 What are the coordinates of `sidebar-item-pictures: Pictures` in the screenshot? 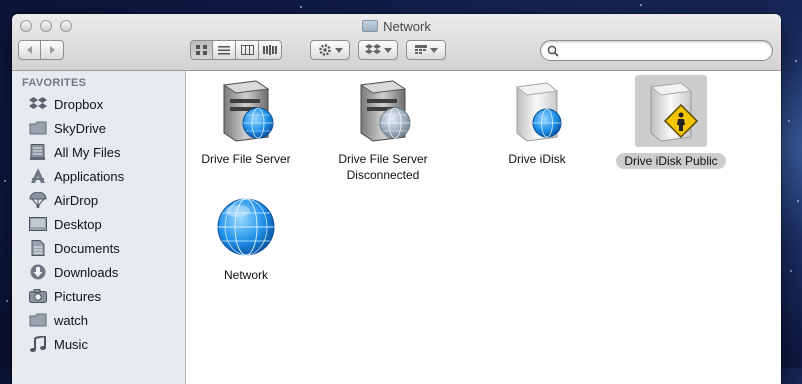 It's located at (98, 296).